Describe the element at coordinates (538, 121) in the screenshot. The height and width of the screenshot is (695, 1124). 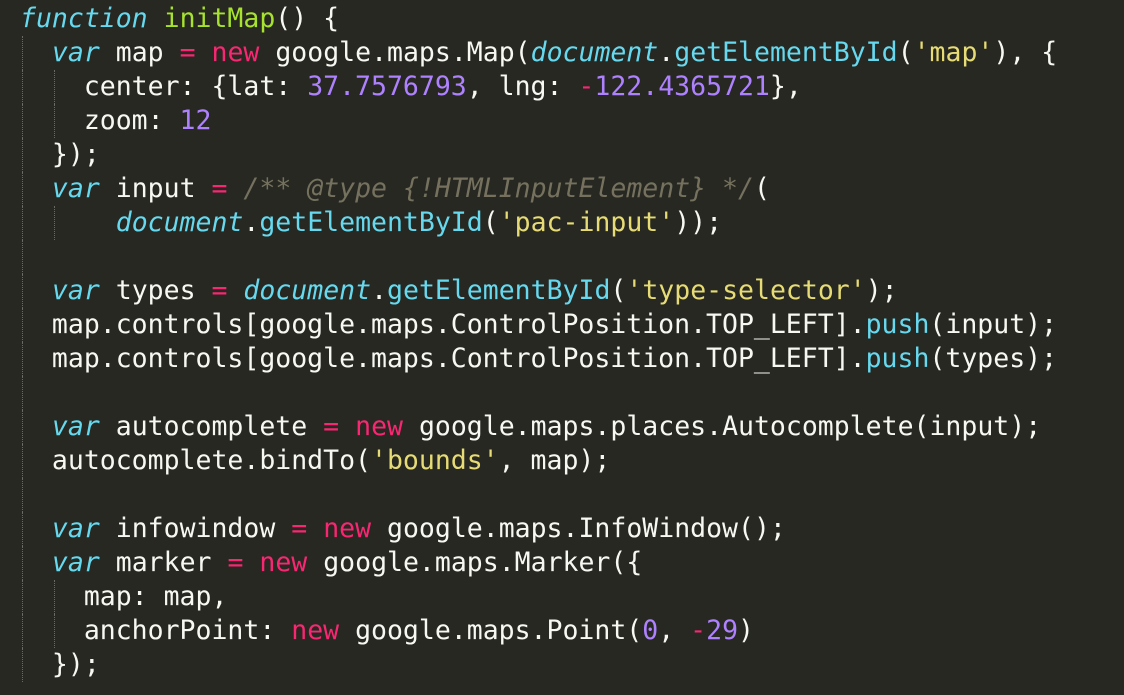
I see `code-line: zoom: 12` at that location.